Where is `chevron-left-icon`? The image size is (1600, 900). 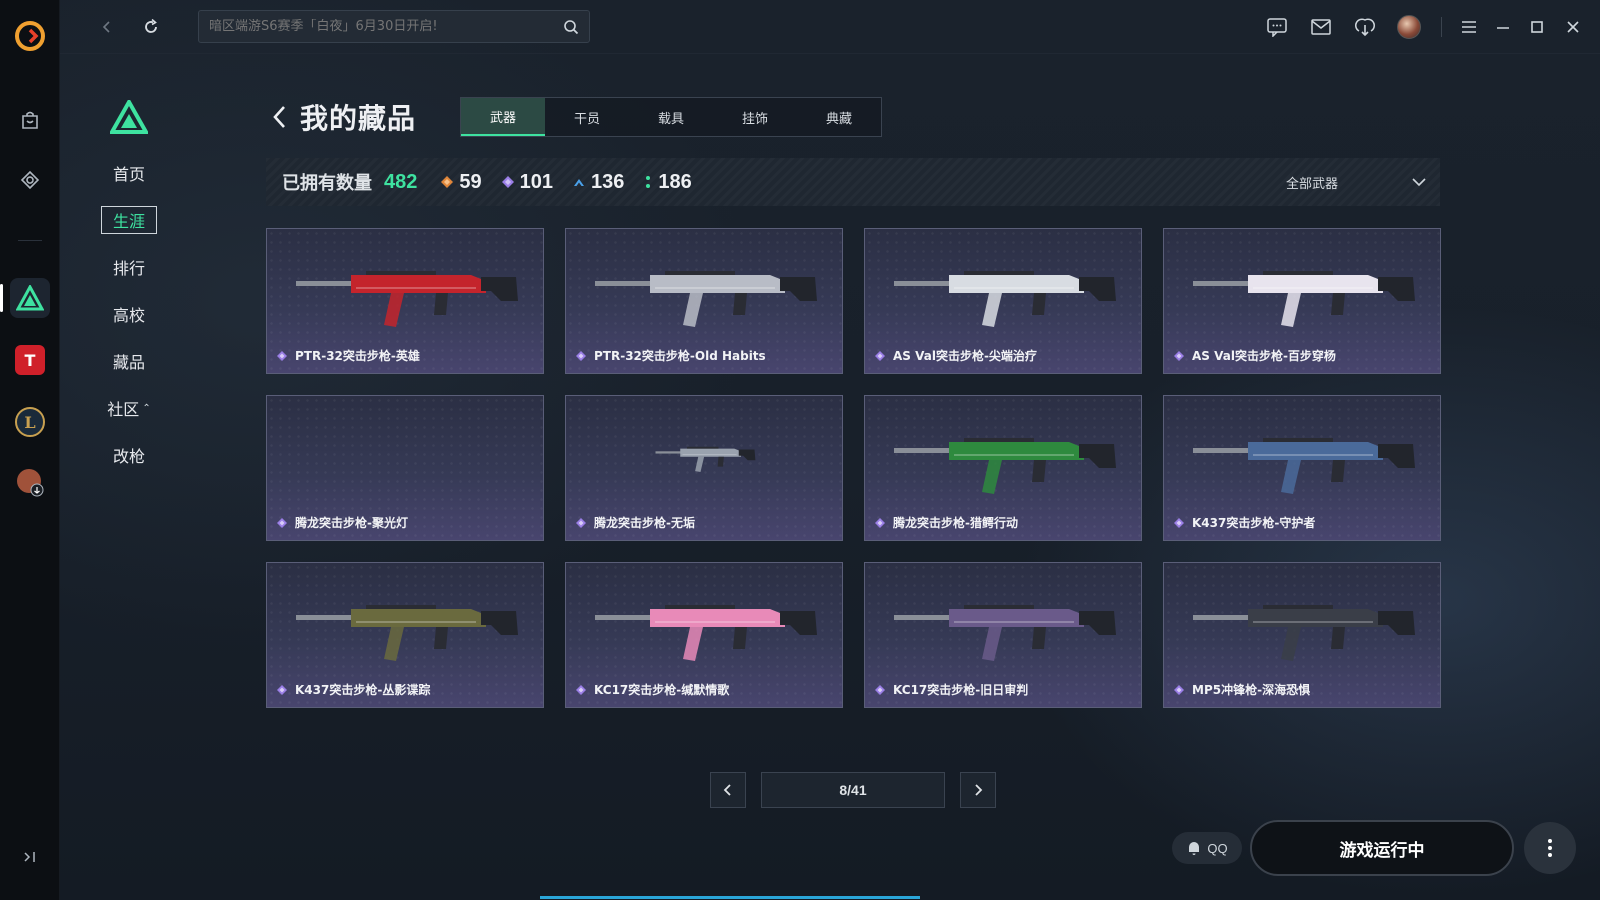 chevron-left-icon is located at coordinates (727, 790).